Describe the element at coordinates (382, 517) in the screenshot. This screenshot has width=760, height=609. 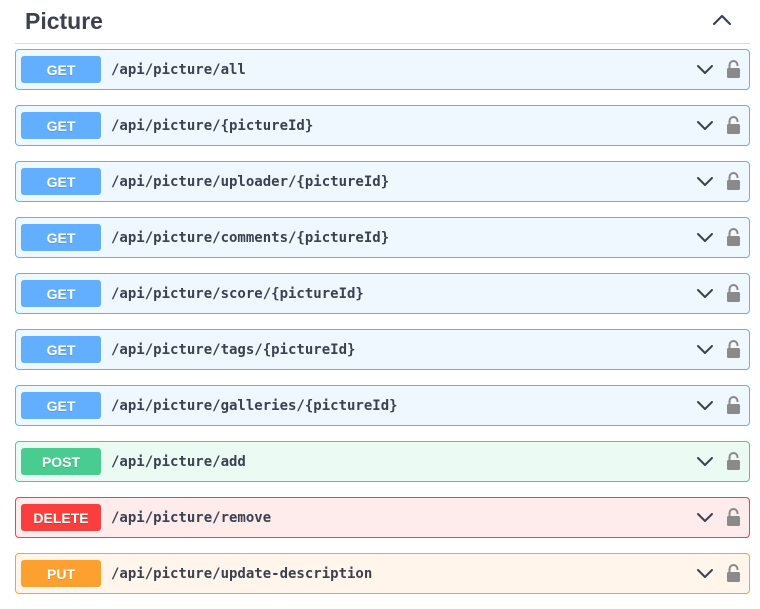
I see `operation-row-delete: DELETE/api/picture/remove` at that location.